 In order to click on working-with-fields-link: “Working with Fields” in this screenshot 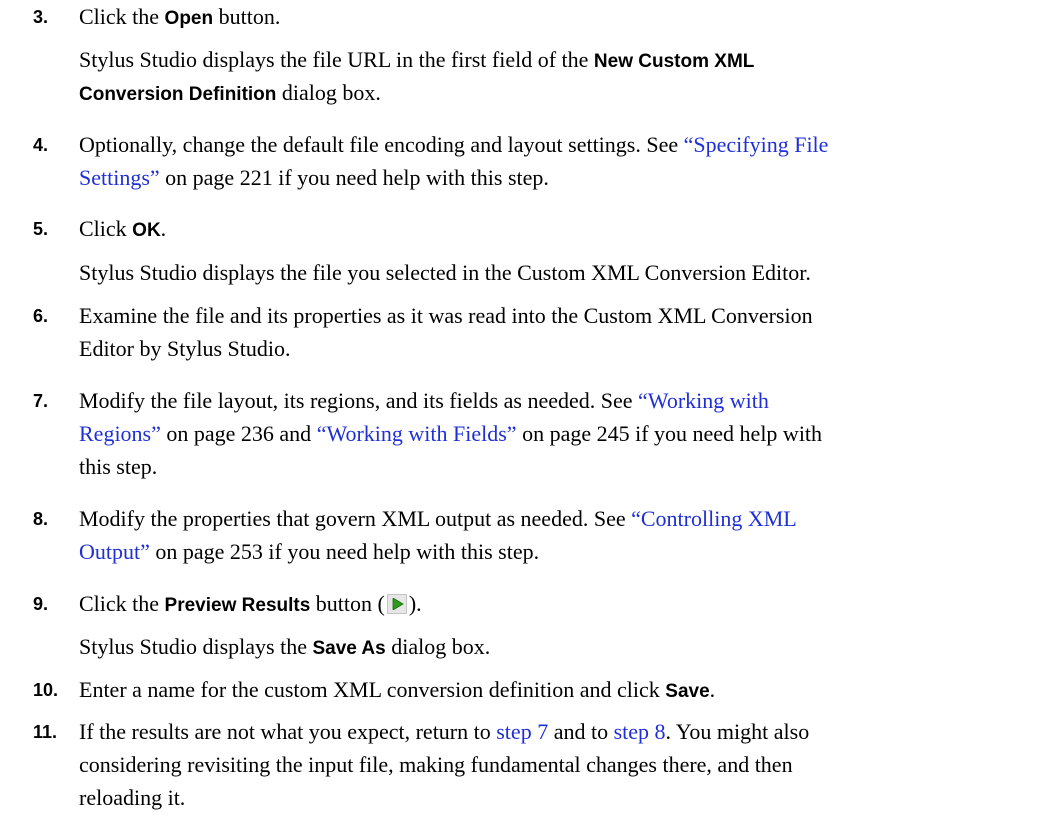, I will do `click(417, 433)`.